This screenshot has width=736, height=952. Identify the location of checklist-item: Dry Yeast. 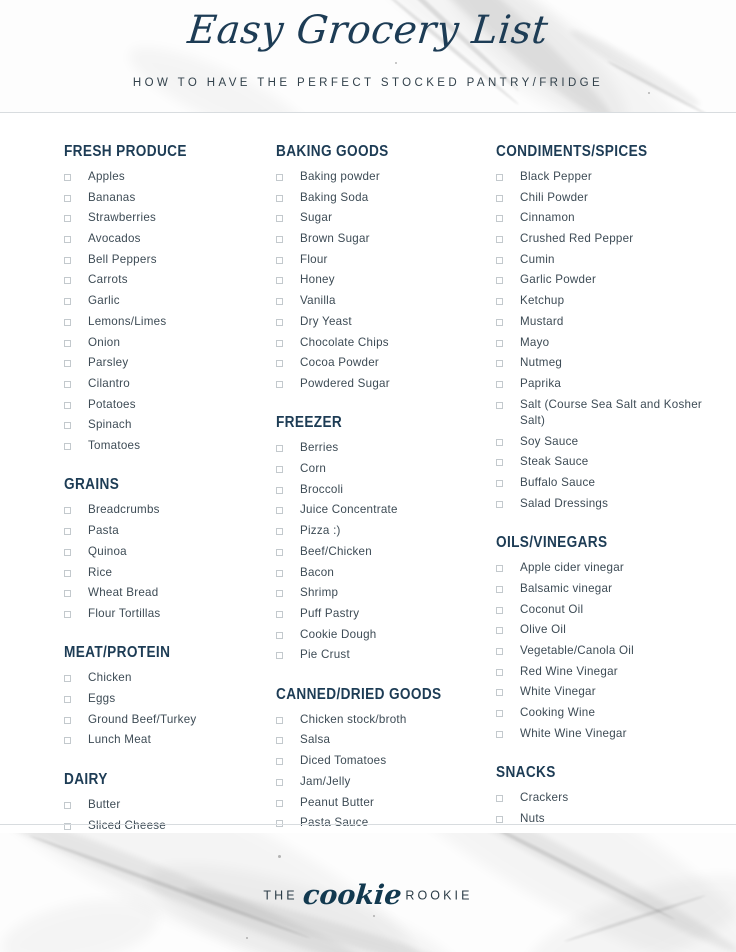
(386, 323).